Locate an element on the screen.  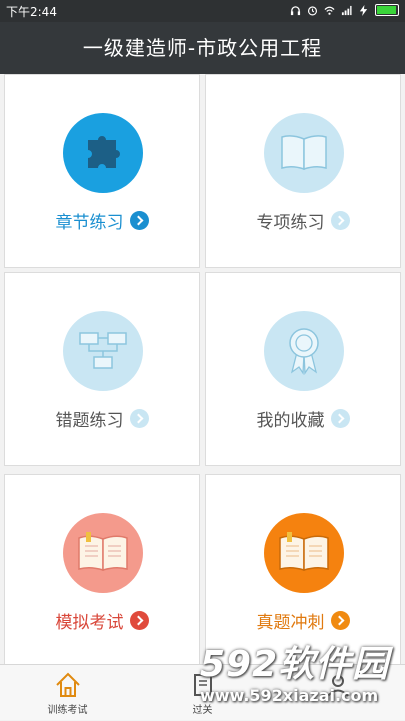
alarm-icon is located at coordinates (312, 10).